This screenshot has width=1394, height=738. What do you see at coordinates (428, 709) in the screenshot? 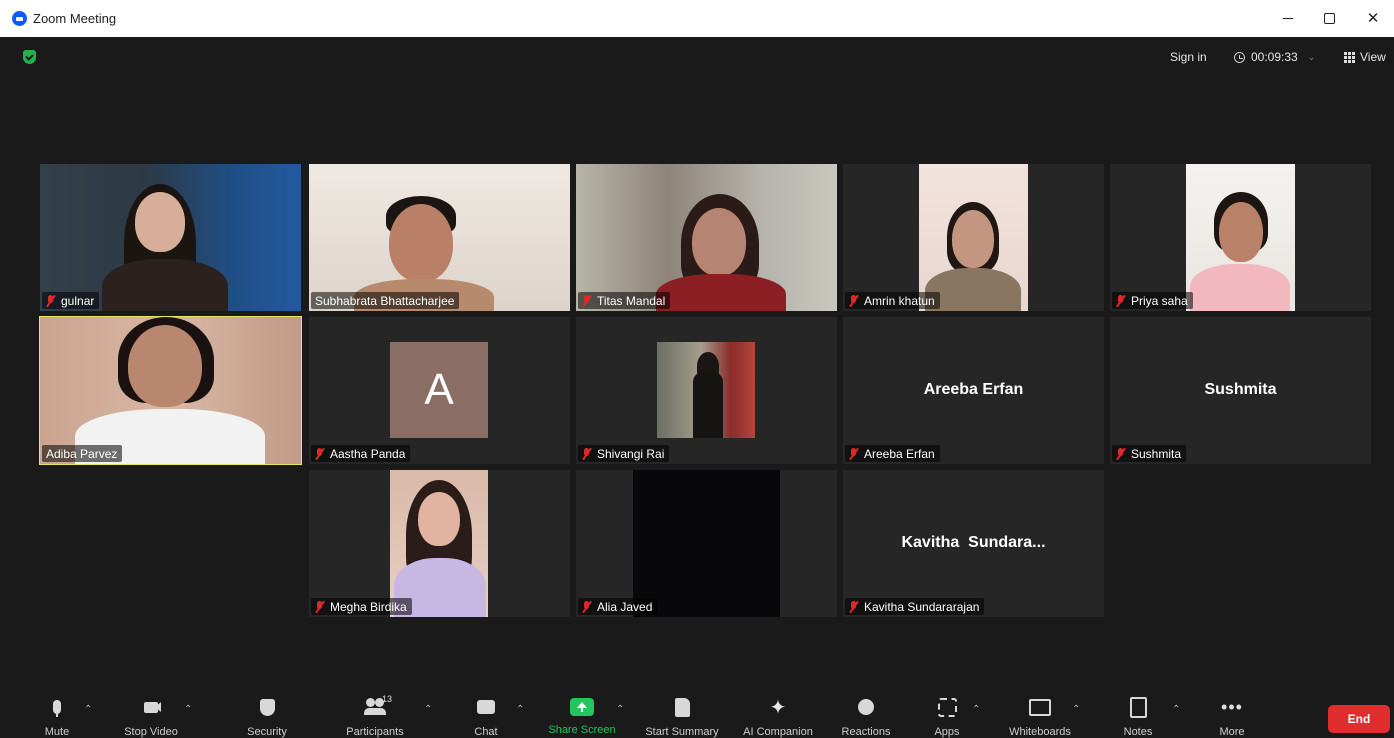
I see `participants-options-caret: ⌃` at bounding box center [428, 709].